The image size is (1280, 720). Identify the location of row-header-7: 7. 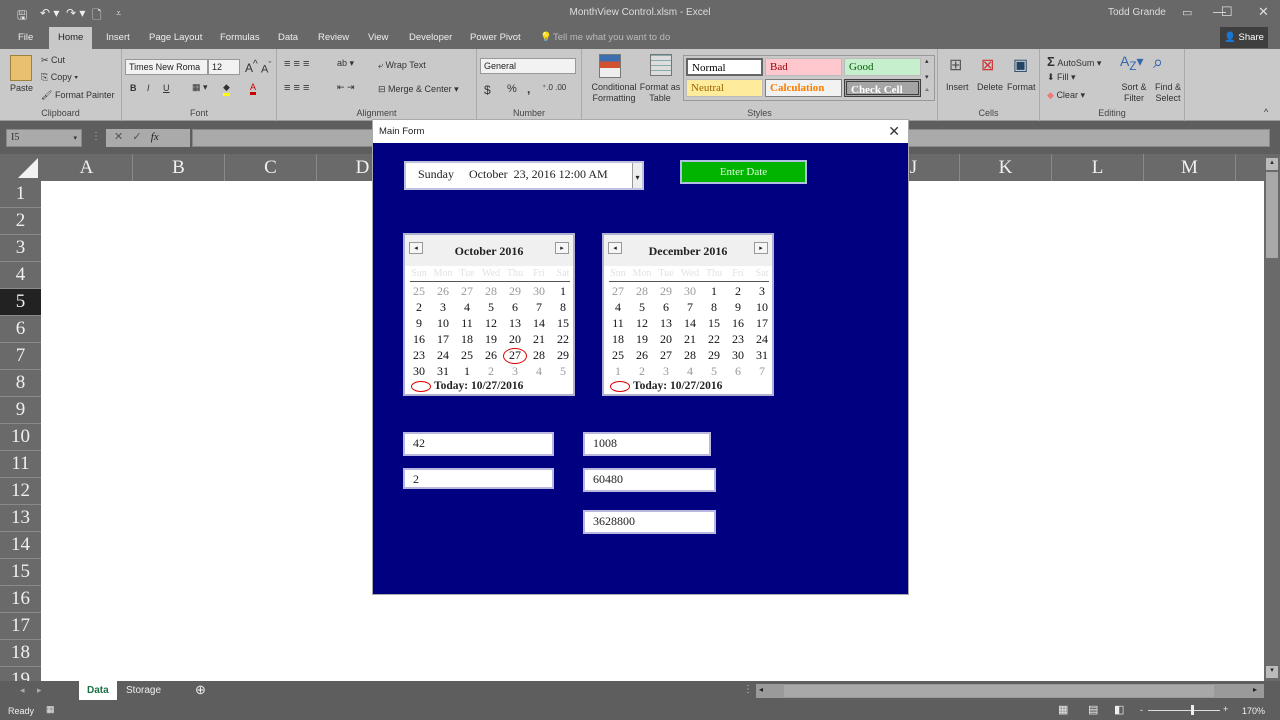
(20, 356).